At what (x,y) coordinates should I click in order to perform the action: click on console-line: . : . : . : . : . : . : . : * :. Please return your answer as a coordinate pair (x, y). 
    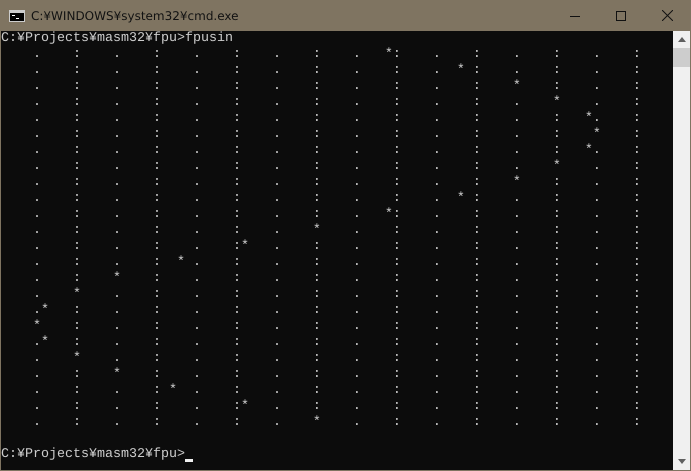
    Looking at the image, I should click on (337, 135).